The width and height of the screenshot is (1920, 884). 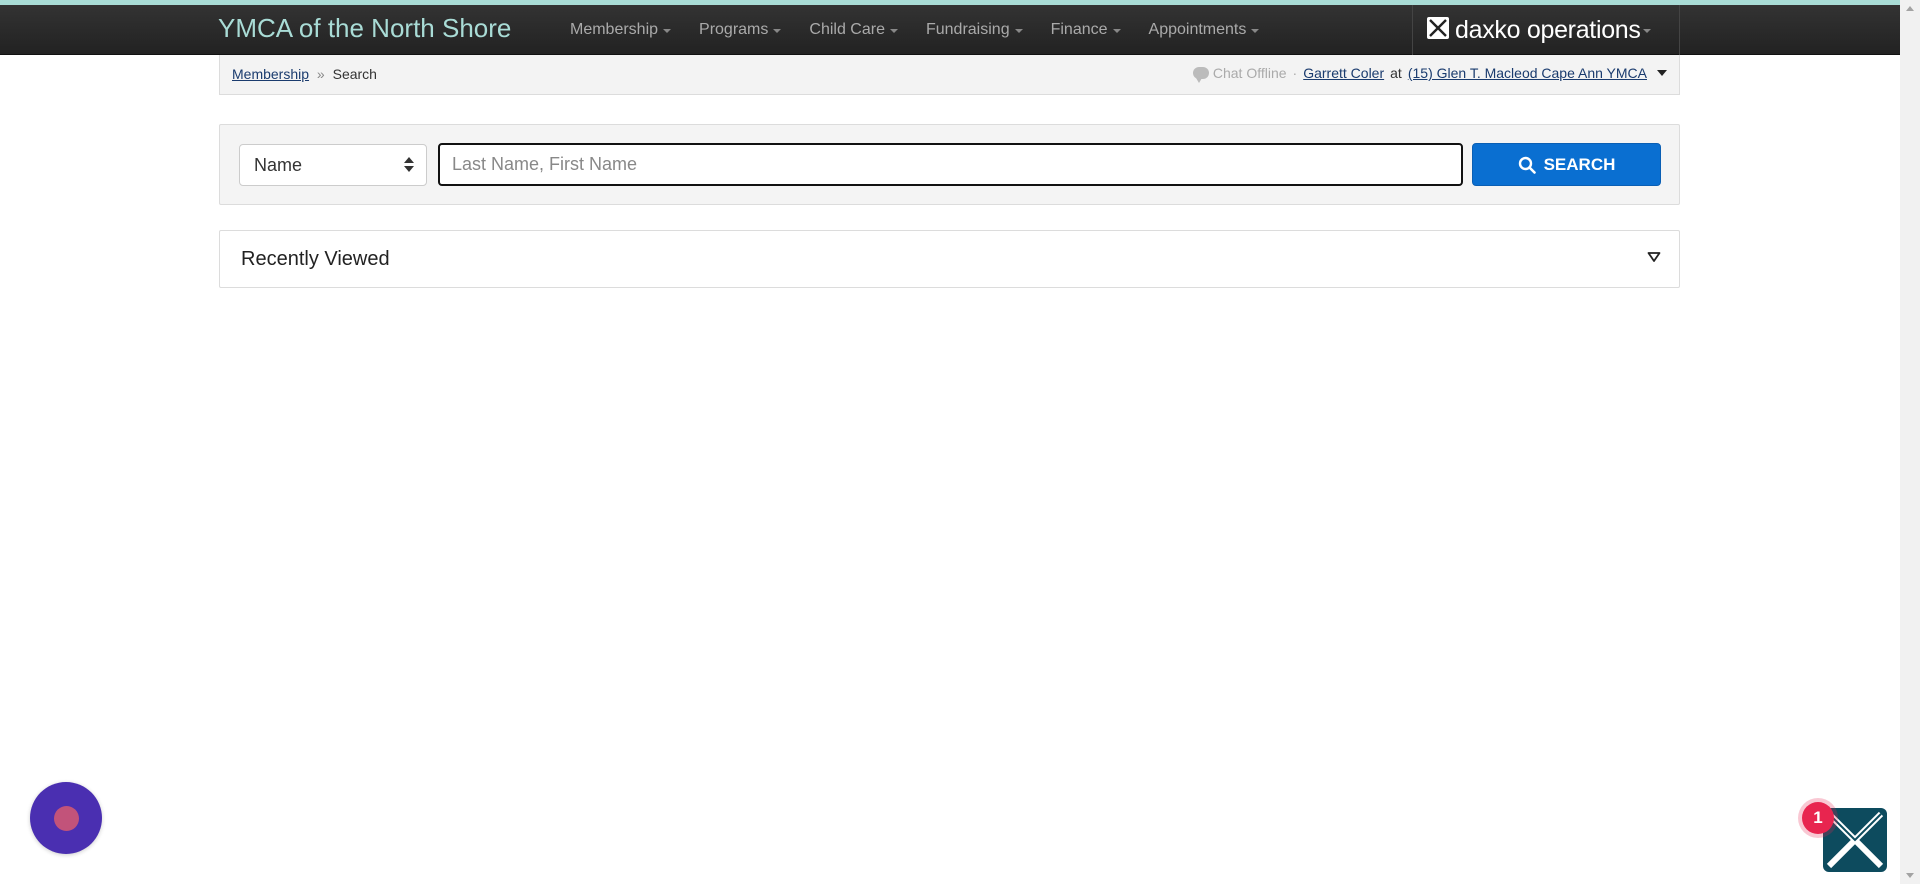 I want to click on breadcrumb-current: Search, so click(x=354, y=74).